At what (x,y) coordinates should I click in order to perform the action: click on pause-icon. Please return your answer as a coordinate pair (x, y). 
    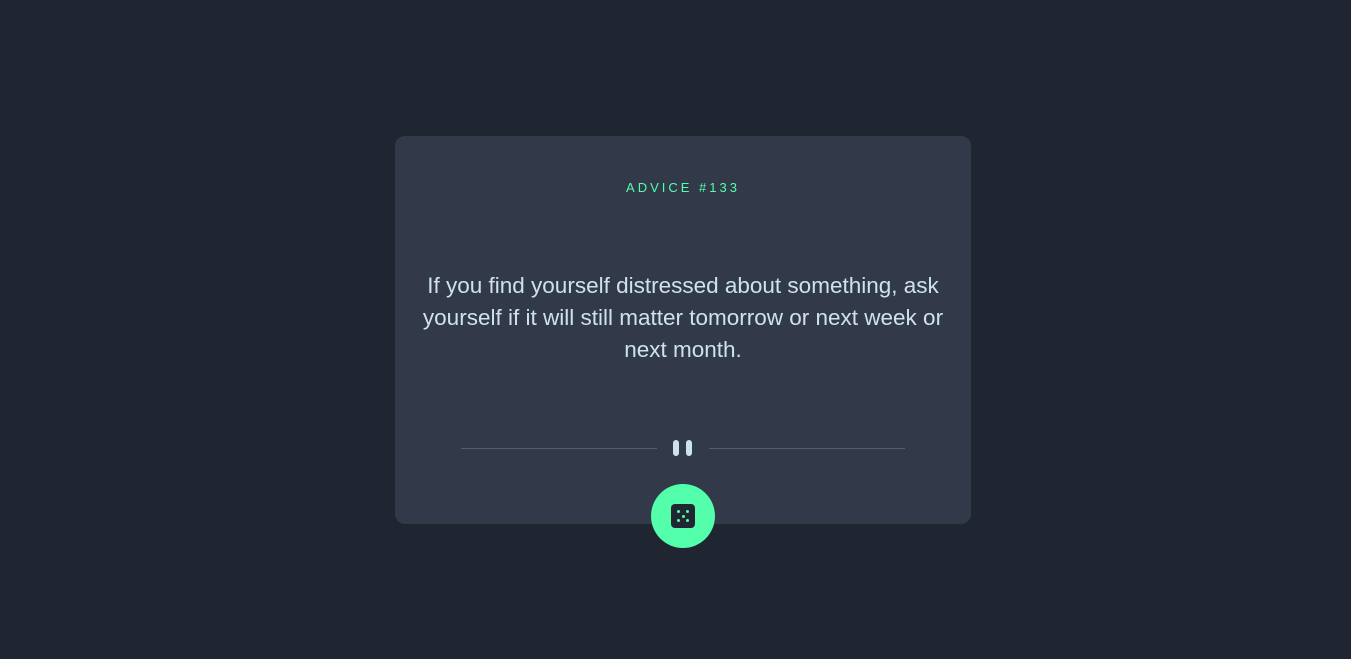
    Looking at the image, I should click on (683, 449).